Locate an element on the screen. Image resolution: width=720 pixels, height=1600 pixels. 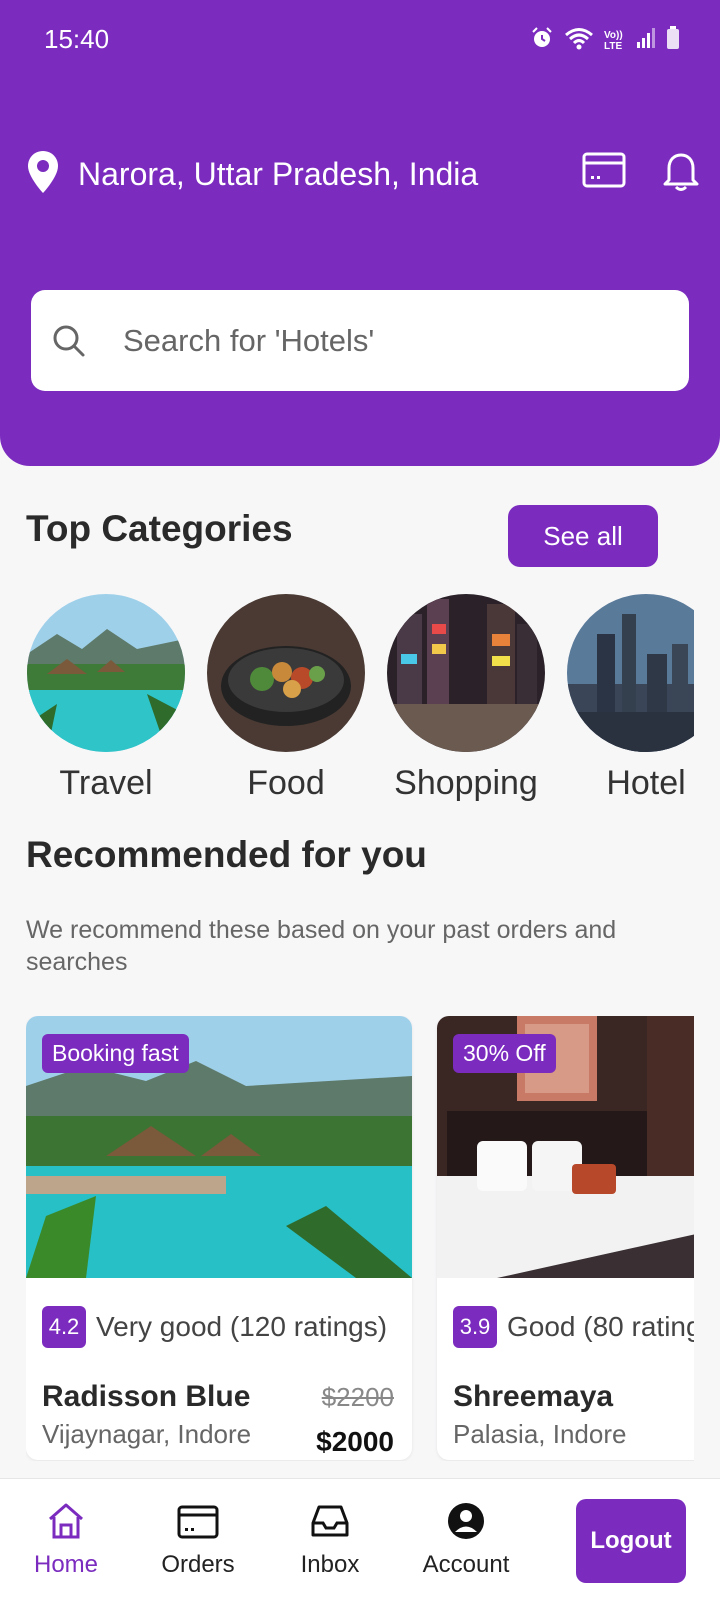
location-selector: Narora, Uttar Pradesh, India is located at coordinates (252, 174).